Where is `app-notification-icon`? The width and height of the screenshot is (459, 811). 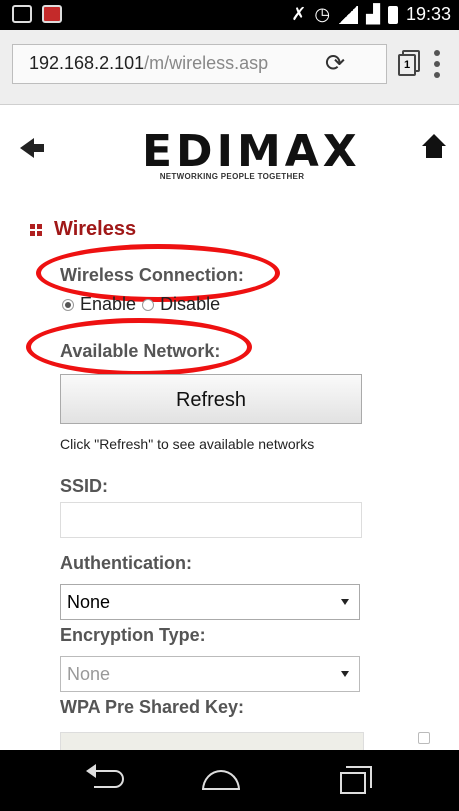
app-notification-icon is located at coordinates (52, 14).